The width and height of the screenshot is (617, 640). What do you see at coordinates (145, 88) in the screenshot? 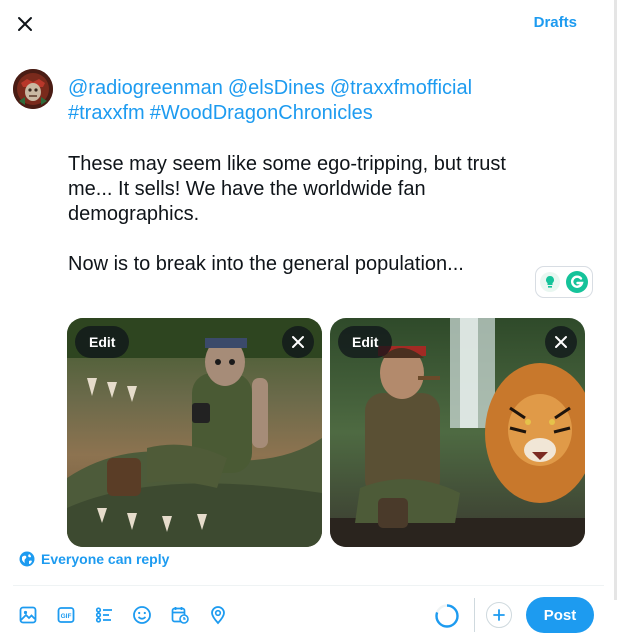
I see `mention: @radiogreenman` at bounding box center [145, 88].